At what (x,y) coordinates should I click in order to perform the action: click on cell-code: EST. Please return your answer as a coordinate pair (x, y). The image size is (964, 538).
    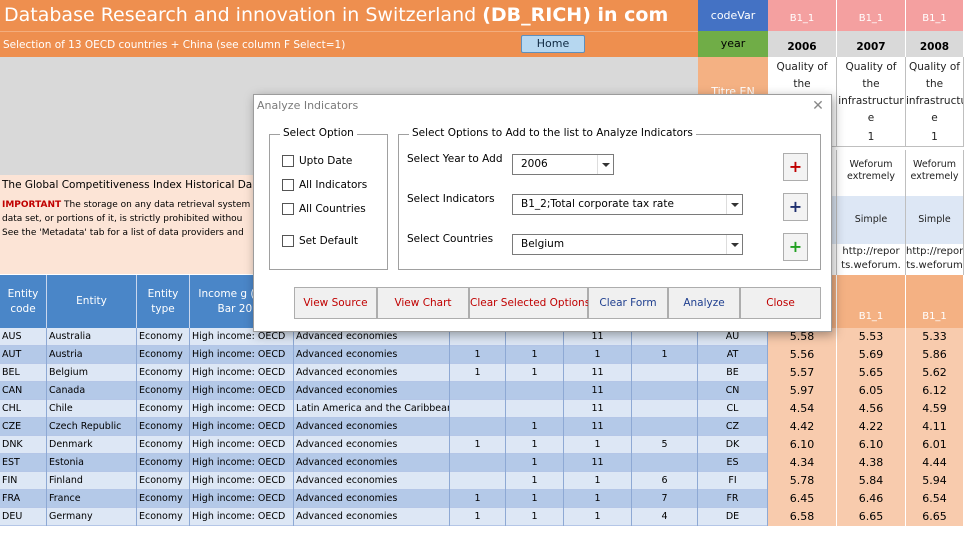
    Looking at the image, I should click on (23, 463).